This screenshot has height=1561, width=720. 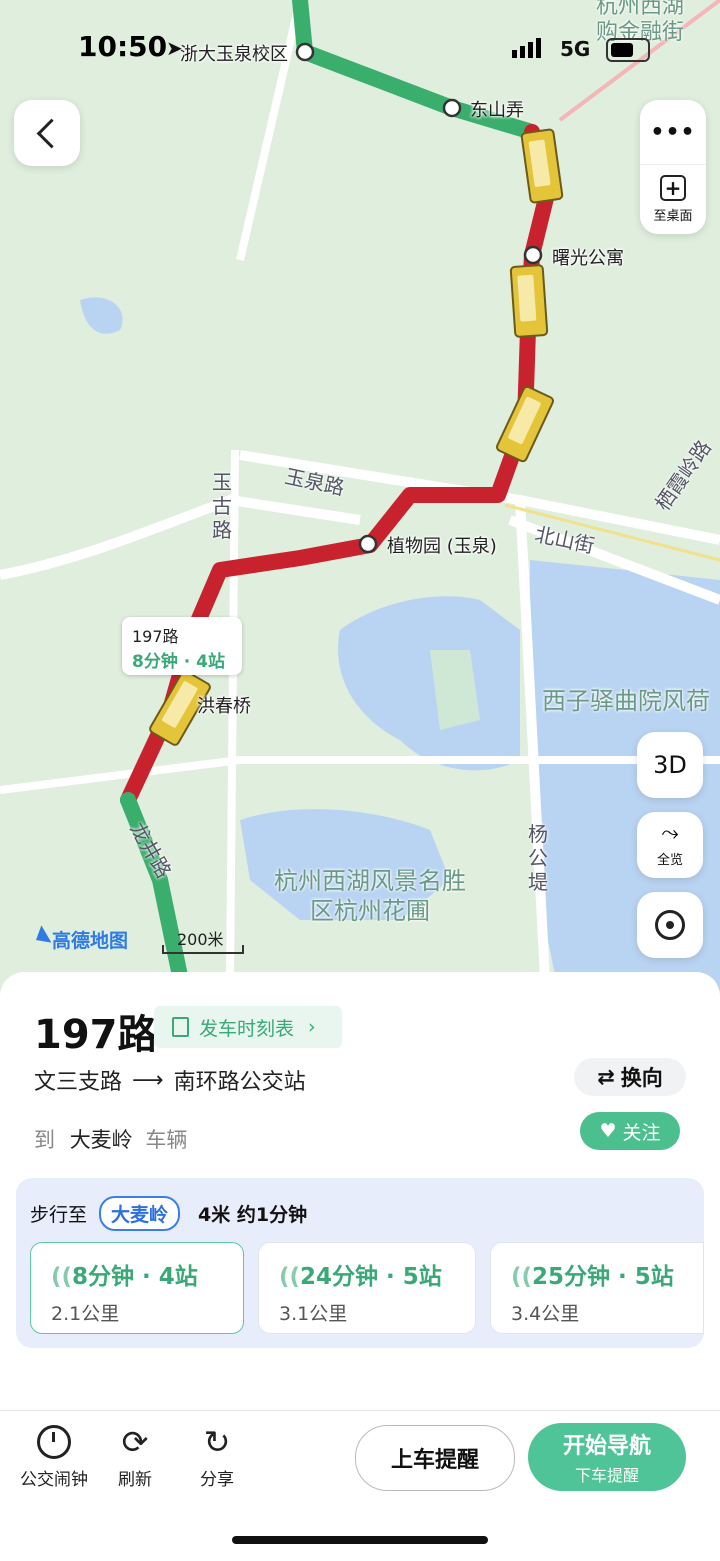 I want to click on eta-card: ((24分钟 · 5站 3.1公里, so click(x=367, y=1288).